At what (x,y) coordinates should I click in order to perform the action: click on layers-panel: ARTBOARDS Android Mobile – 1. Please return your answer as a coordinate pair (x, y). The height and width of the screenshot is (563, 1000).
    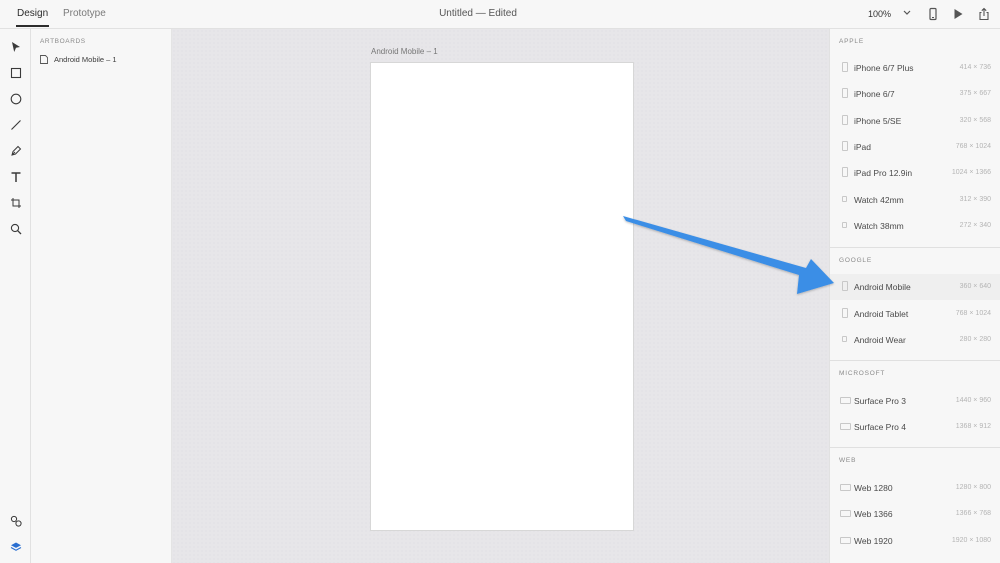
    Looking at the image, I should click on (101, 296).